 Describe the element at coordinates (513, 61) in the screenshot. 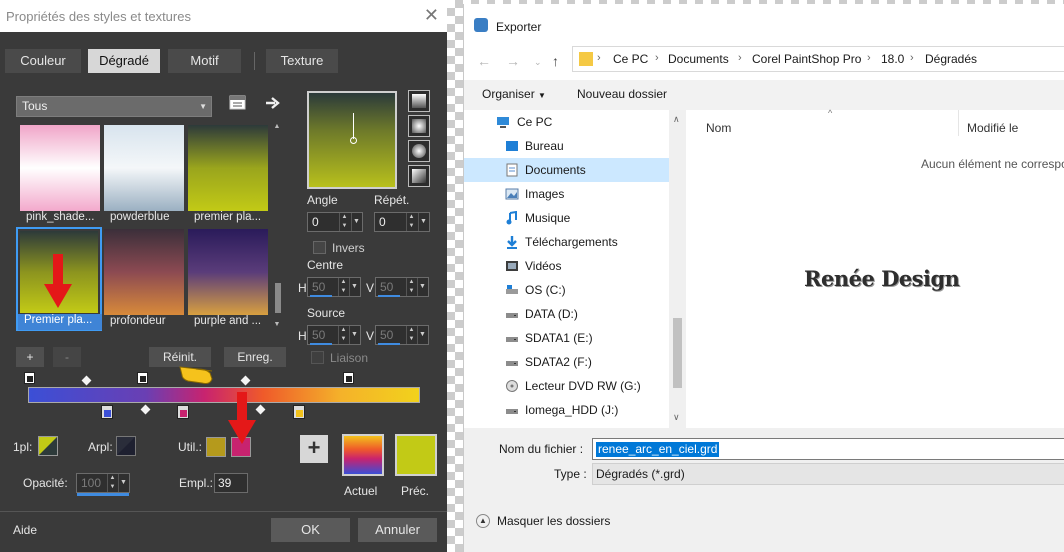

I see `forward-arrow-icon: →` at that location.